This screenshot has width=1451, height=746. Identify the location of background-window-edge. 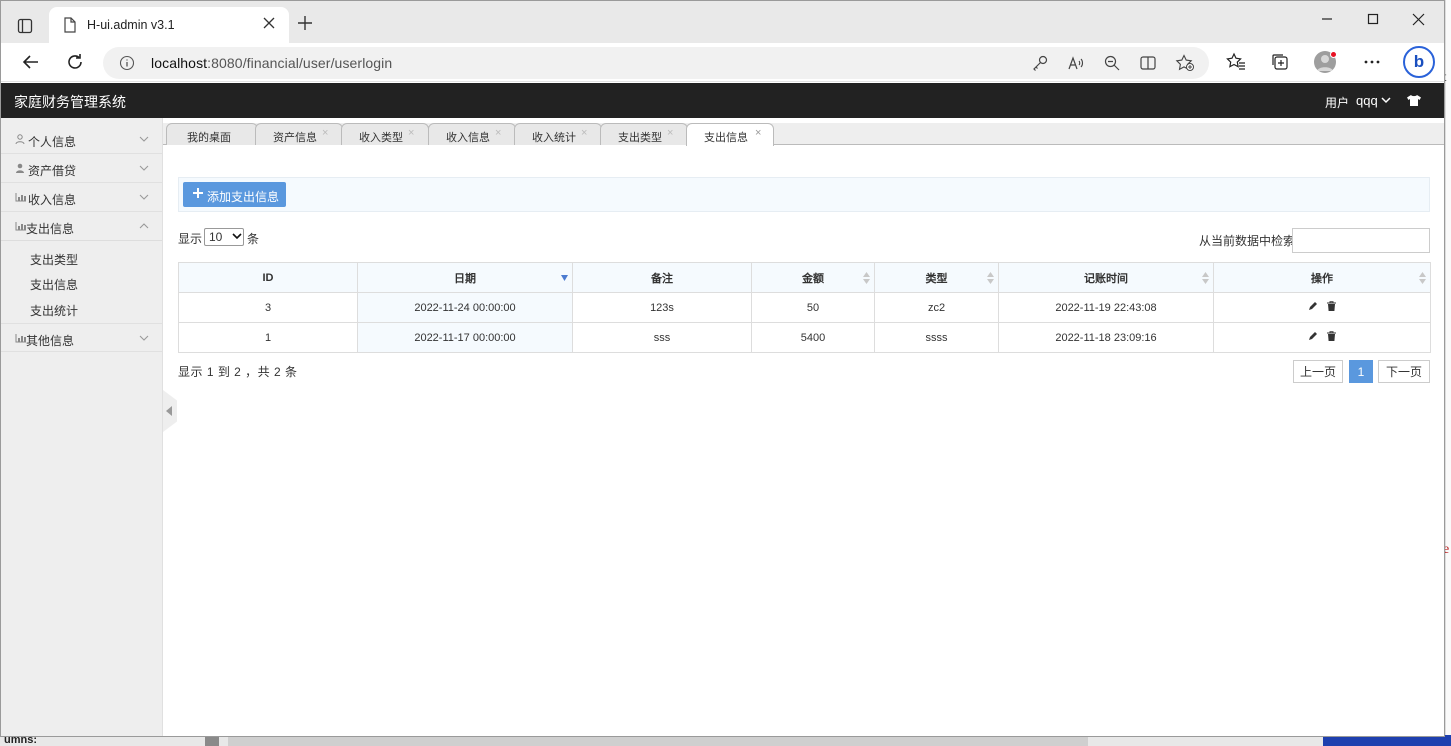
(1448, 373).